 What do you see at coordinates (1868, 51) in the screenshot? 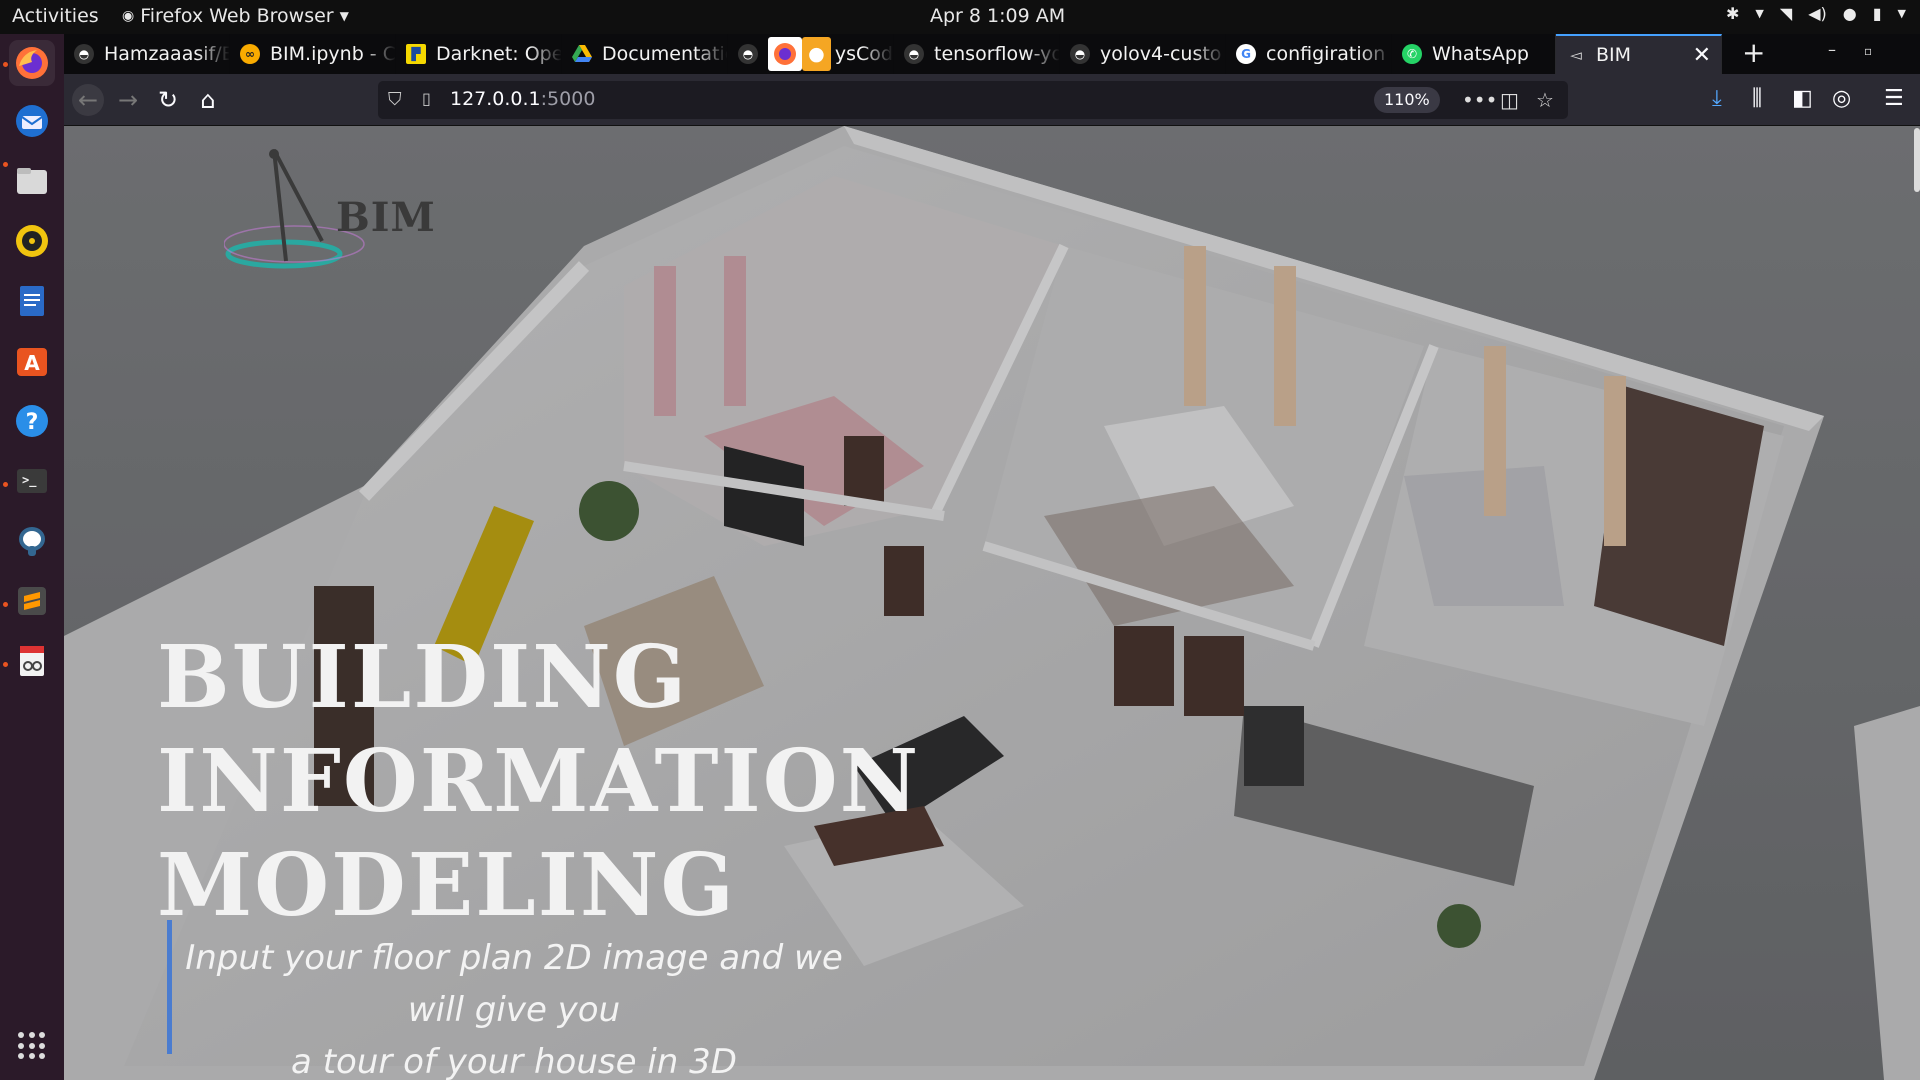
I see `restore-icon: ▫` at bounding box center [1868, 51].